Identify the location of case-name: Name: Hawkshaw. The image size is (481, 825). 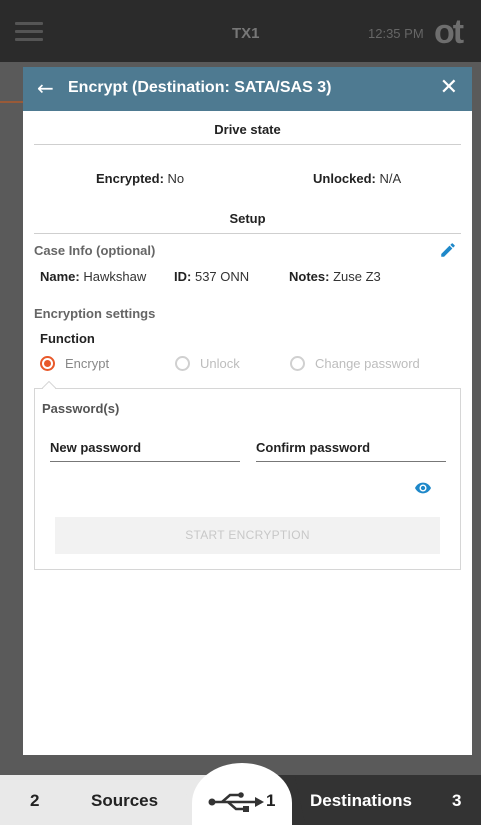
(93, 276).